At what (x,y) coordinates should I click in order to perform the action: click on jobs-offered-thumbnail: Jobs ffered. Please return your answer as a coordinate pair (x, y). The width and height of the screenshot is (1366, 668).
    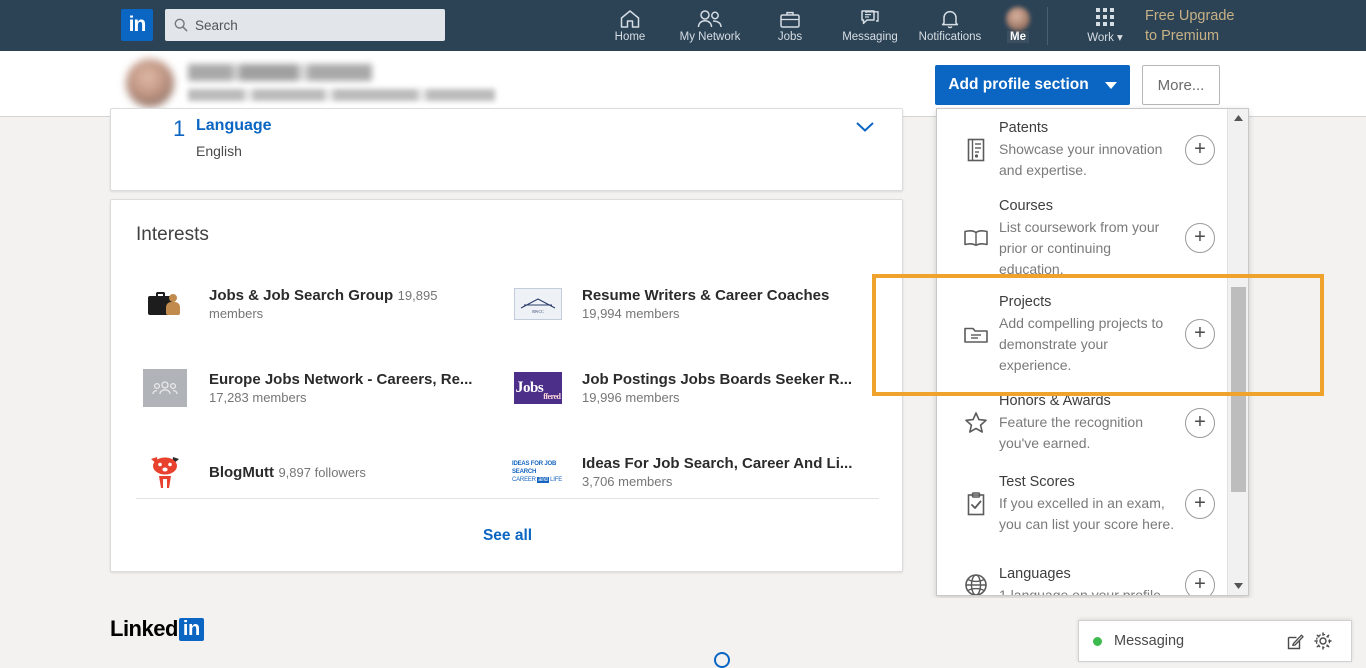
    Looking at the image, I should click on (538, 388).